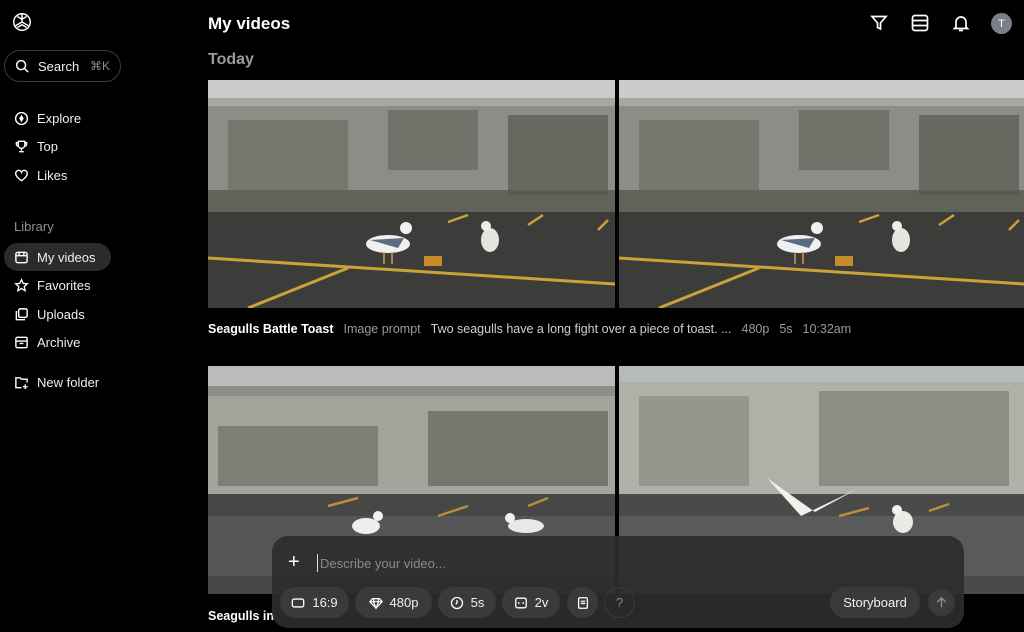 This screenshot has width=1024, height=632. What do you see at coordinates (21, 313) in the screenshot?
I see `uploads-icon` at bounding box center [21, 313].